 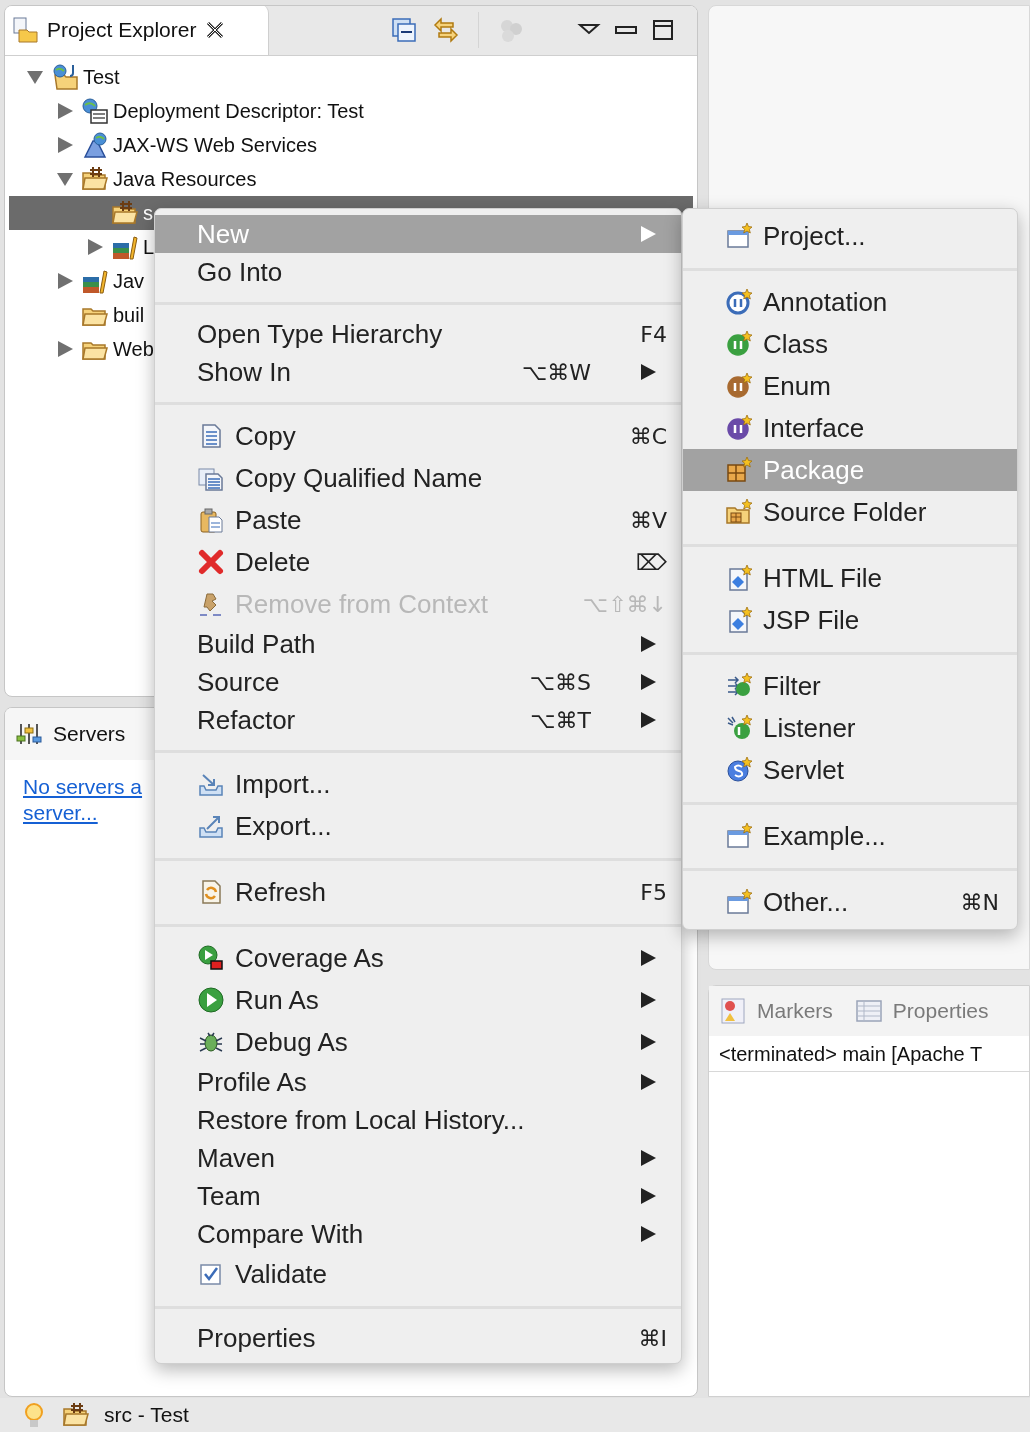 What do you see at coordinates (515, 1415) in the screenshot?
I see `status-bar: src - Test` at bounding box center [515, 1415].